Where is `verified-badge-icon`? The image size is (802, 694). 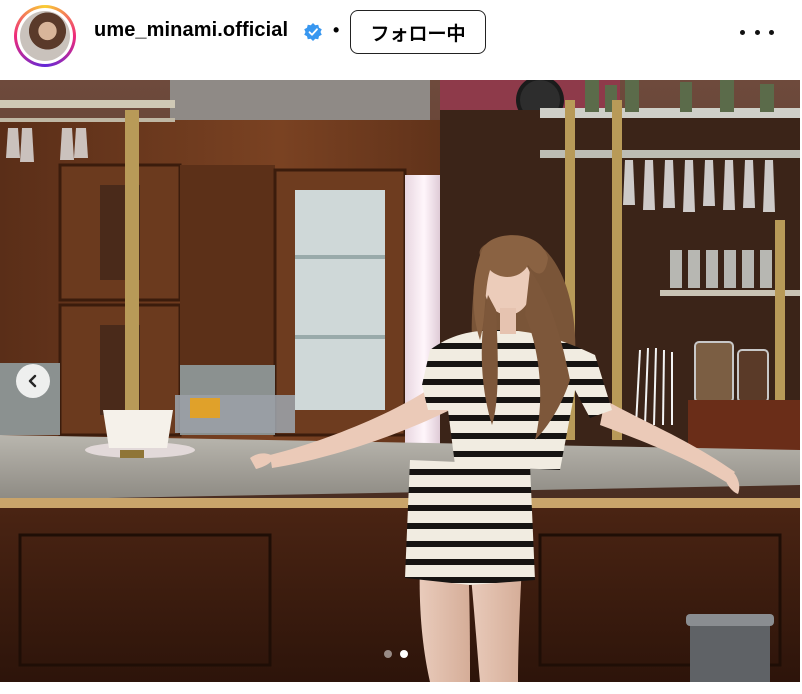 verified-badge-icon is located at coordinates (313, 32).